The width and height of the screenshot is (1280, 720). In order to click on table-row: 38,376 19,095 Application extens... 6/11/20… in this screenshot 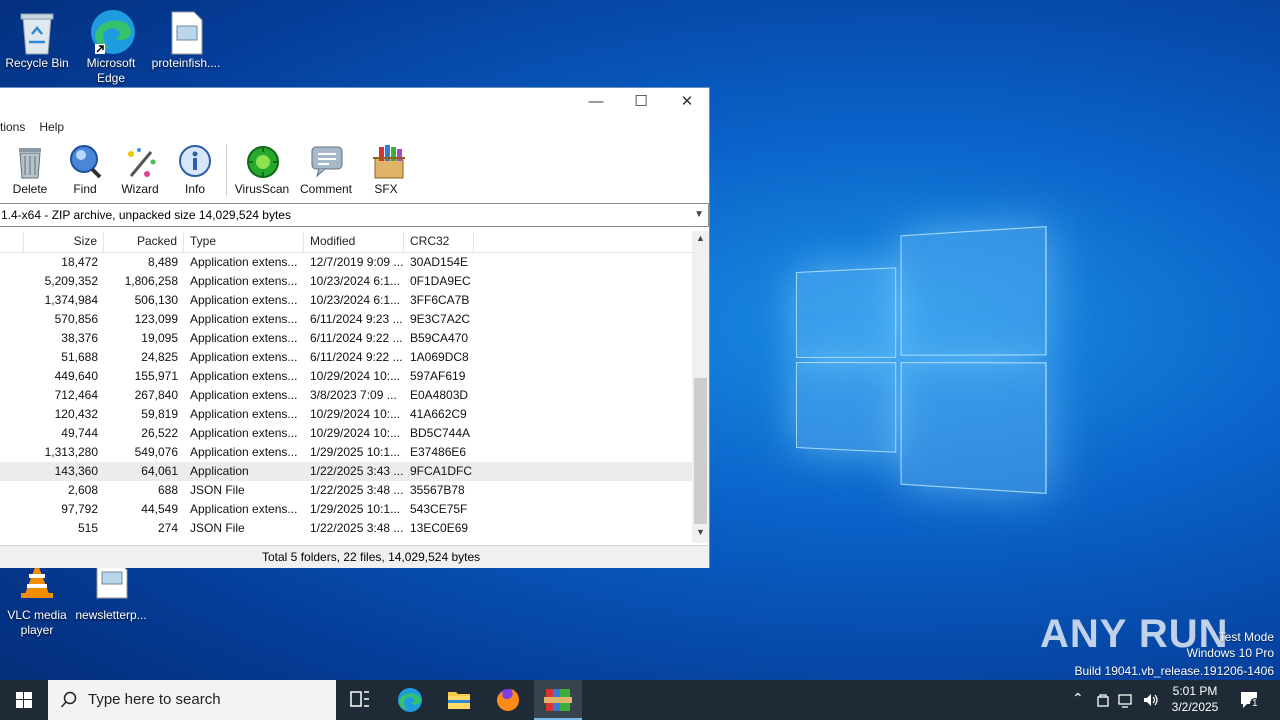, I will do `click(346, 338)`.